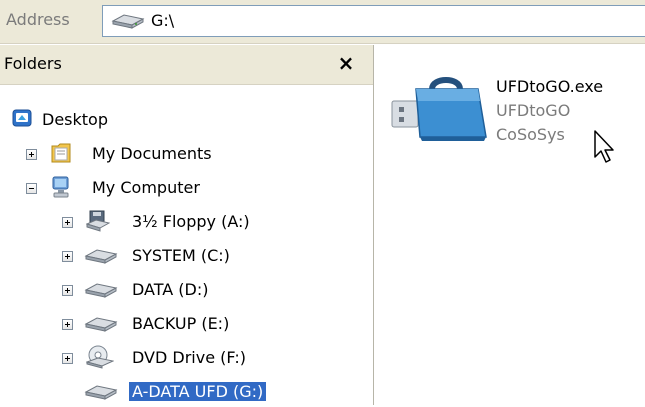 This screenshot has width=645, height=407. What do you see at coordinates (550, 86) in the screenshot?
I see `file-name: UFDtoGO.exe` at bounding box center [550, 86].